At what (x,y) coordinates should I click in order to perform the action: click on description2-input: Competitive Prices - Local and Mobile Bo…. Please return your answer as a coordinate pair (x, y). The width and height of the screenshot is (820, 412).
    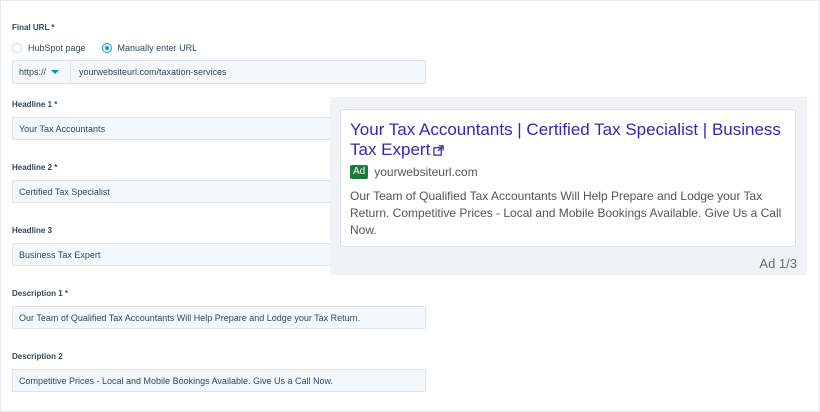
    Looking at the image, I should click on (219, 380).